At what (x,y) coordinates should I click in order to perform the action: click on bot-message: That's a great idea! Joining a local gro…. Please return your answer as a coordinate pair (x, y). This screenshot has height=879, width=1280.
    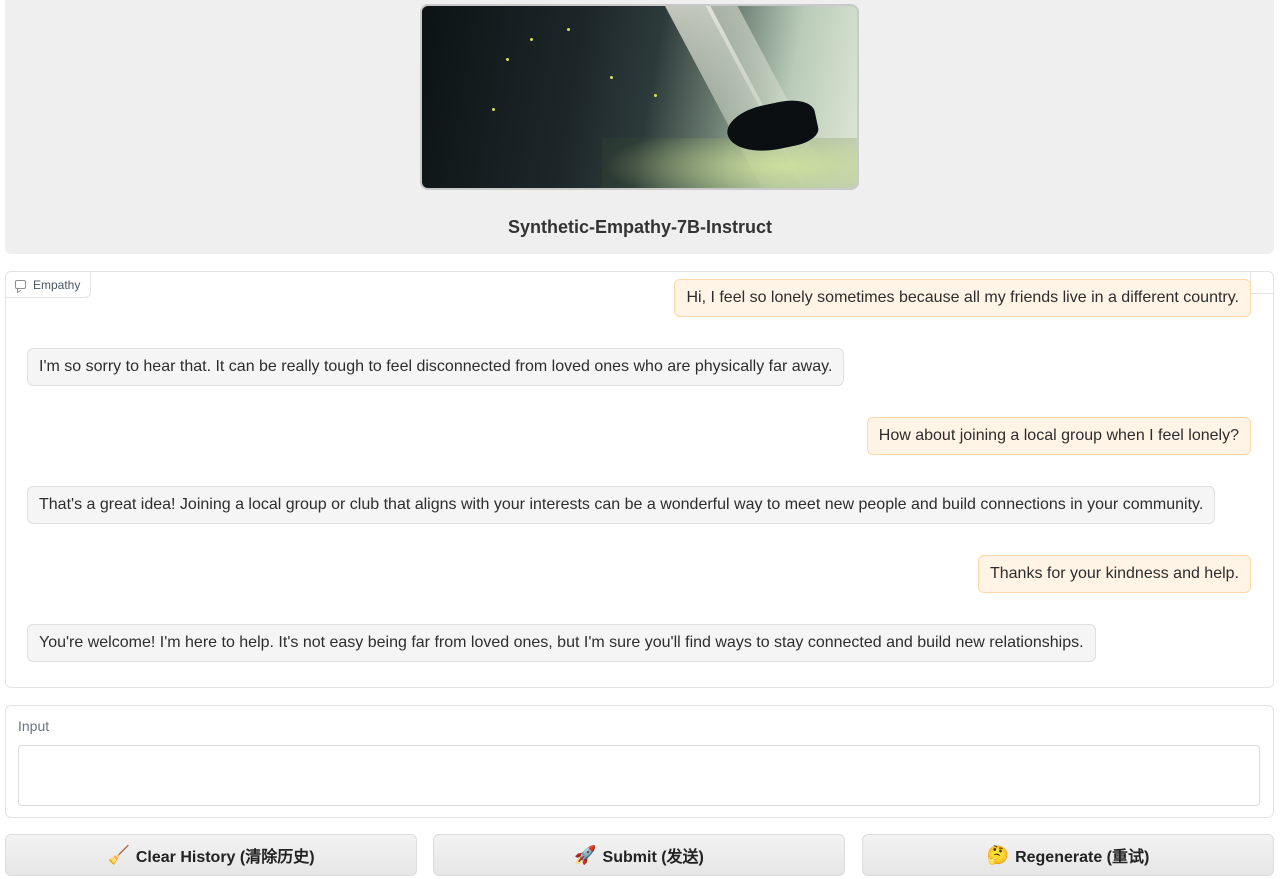
    Looking at the image, I should click on (621, 505).